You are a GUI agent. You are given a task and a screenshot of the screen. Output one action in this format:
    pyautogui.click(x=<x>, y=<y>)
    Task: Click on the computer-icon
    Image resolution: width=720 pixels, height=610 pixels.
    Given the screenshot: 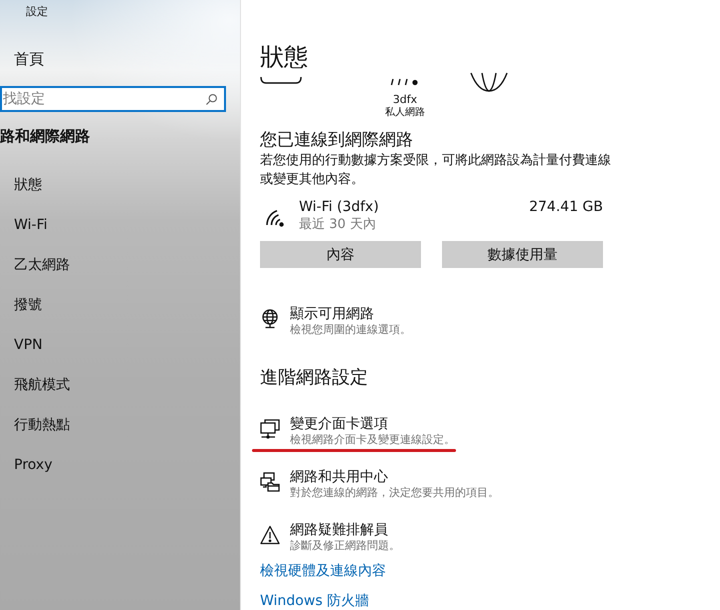 What is the action you would take?
    pyautogui.click(x=281, y=81)
    